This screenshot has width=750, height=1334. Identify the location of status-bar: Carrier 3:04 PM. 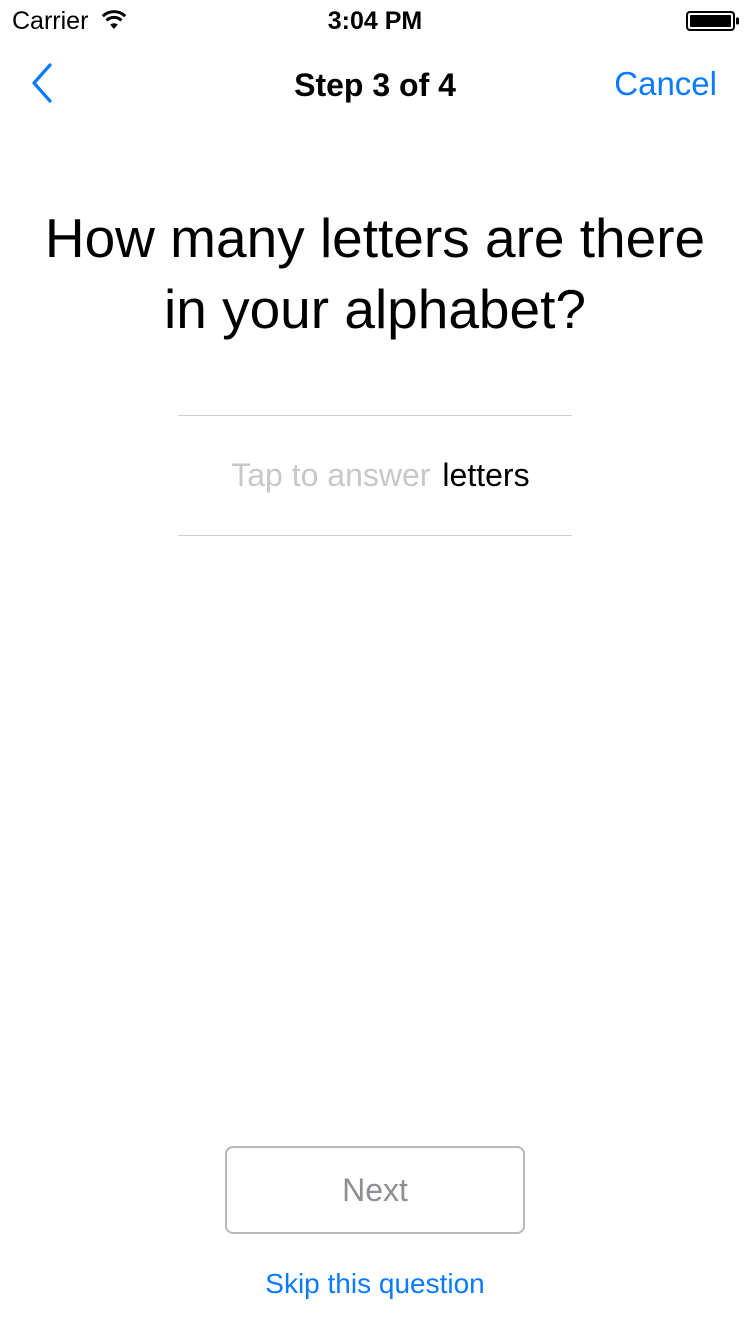
(375, 20).